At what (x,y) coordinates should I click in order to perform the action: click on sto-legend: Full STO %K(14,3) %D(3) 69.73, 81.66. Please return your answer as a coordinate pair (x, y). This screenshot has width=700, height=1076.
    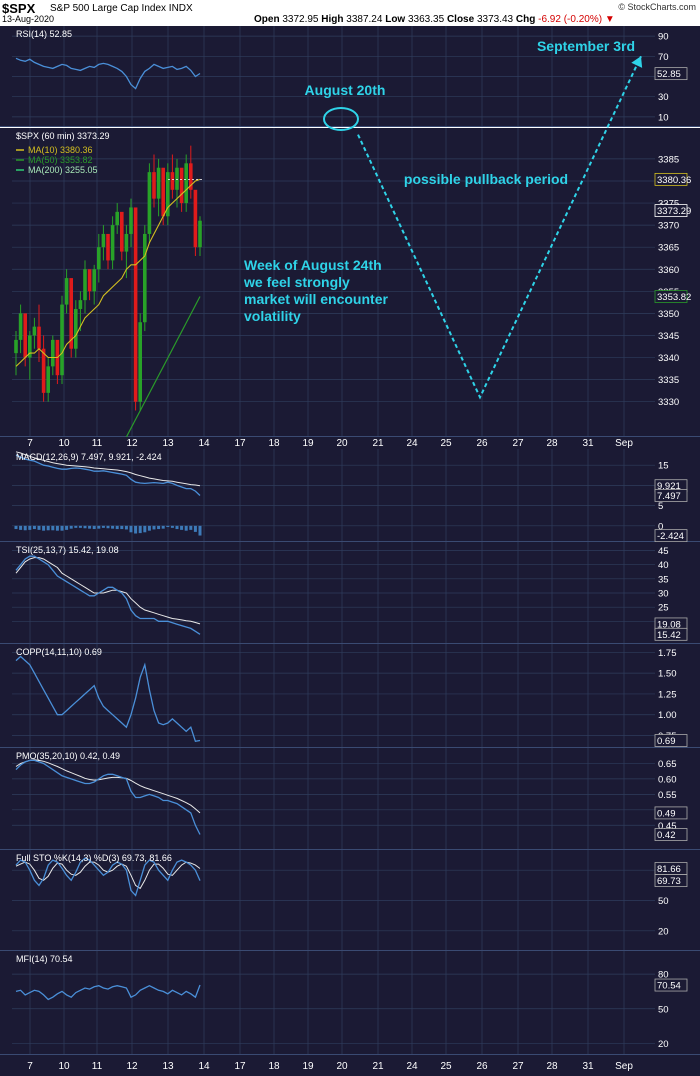
    Looking at the image, I should click on (94, 858).